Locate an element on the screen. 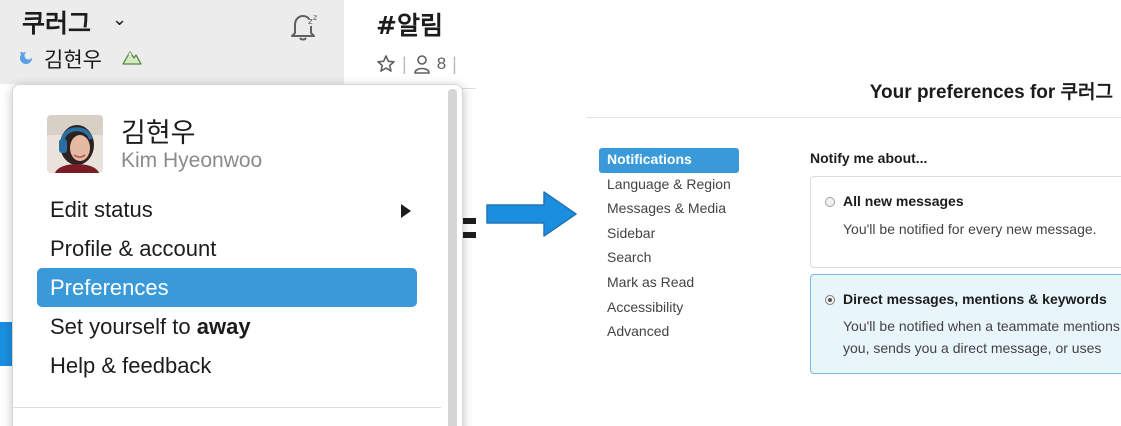 This screenshot has width=1121, height=426. chevron-down-icon: ⌄ is located at coordinates (119, 19).